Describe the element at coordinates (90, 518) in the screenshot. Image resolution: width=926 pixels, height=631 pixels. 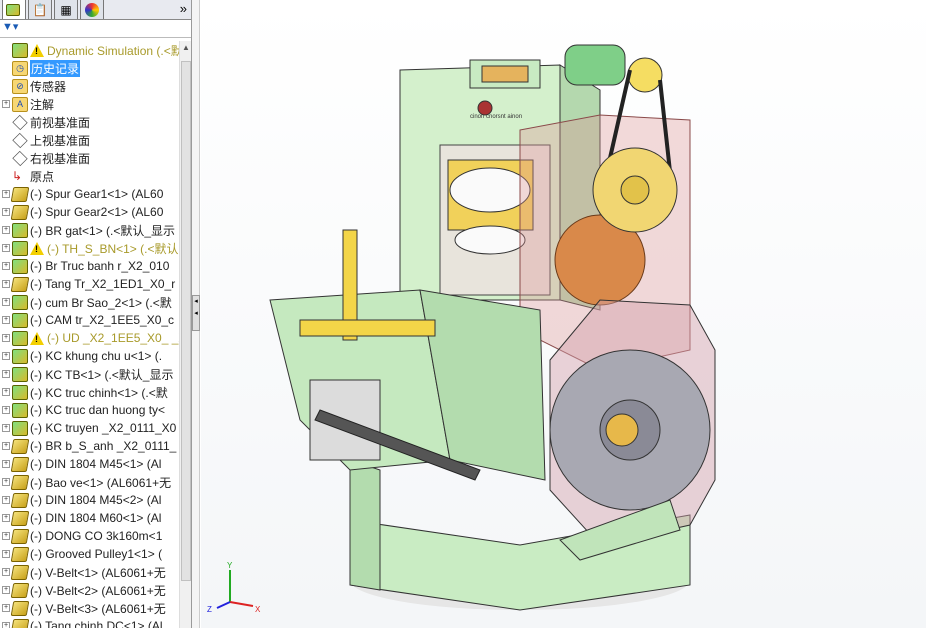
I see `tree-item: + (-) DIN 1804 M60<1> (Al` at that location.